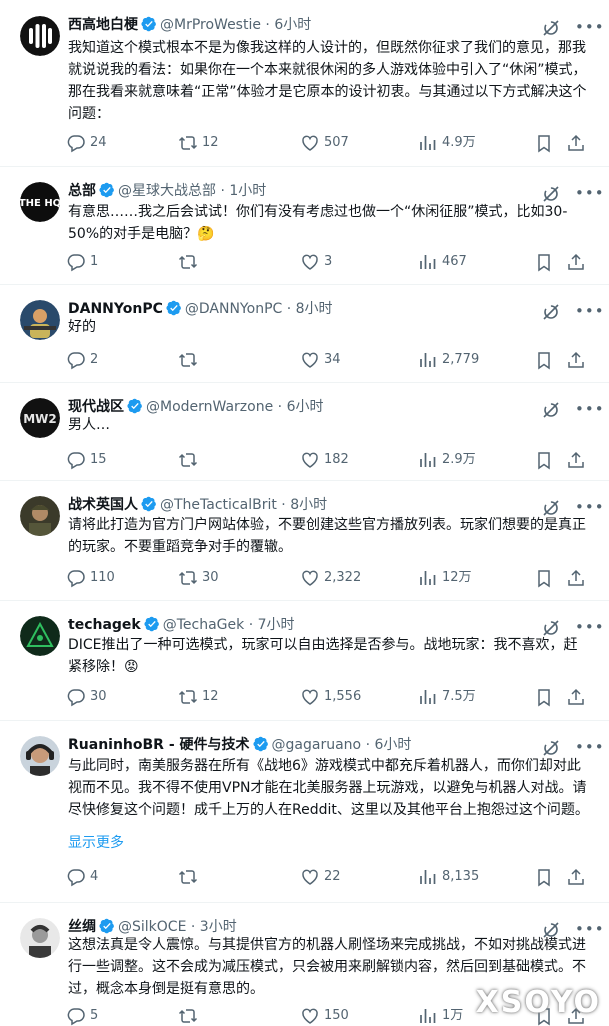  What do you see at coordinates (317, 745) in the screenshot?
I see `user-handle: @gagaruano` at bounding box center [317, 745].